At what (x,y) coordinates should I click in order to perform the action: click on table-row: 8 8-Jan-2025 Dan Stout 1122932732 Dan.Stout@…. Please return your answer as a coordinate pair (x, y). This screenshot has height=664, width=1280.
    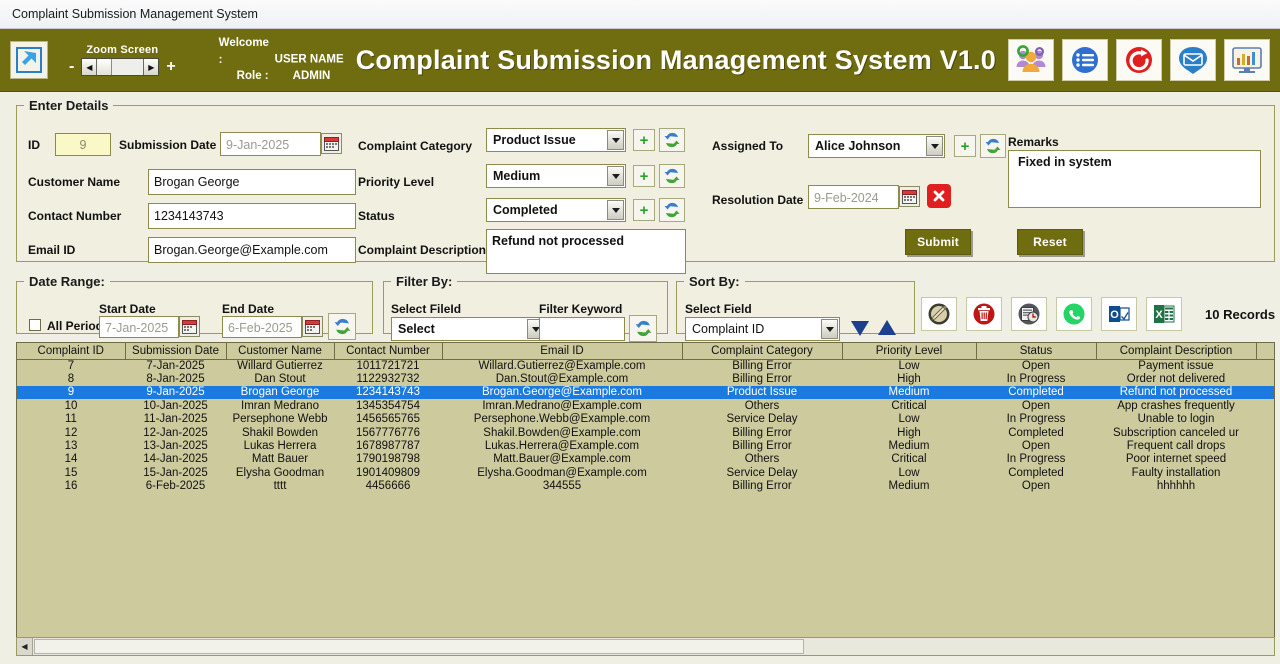
    Looking at the image, I should click on (645, 379).